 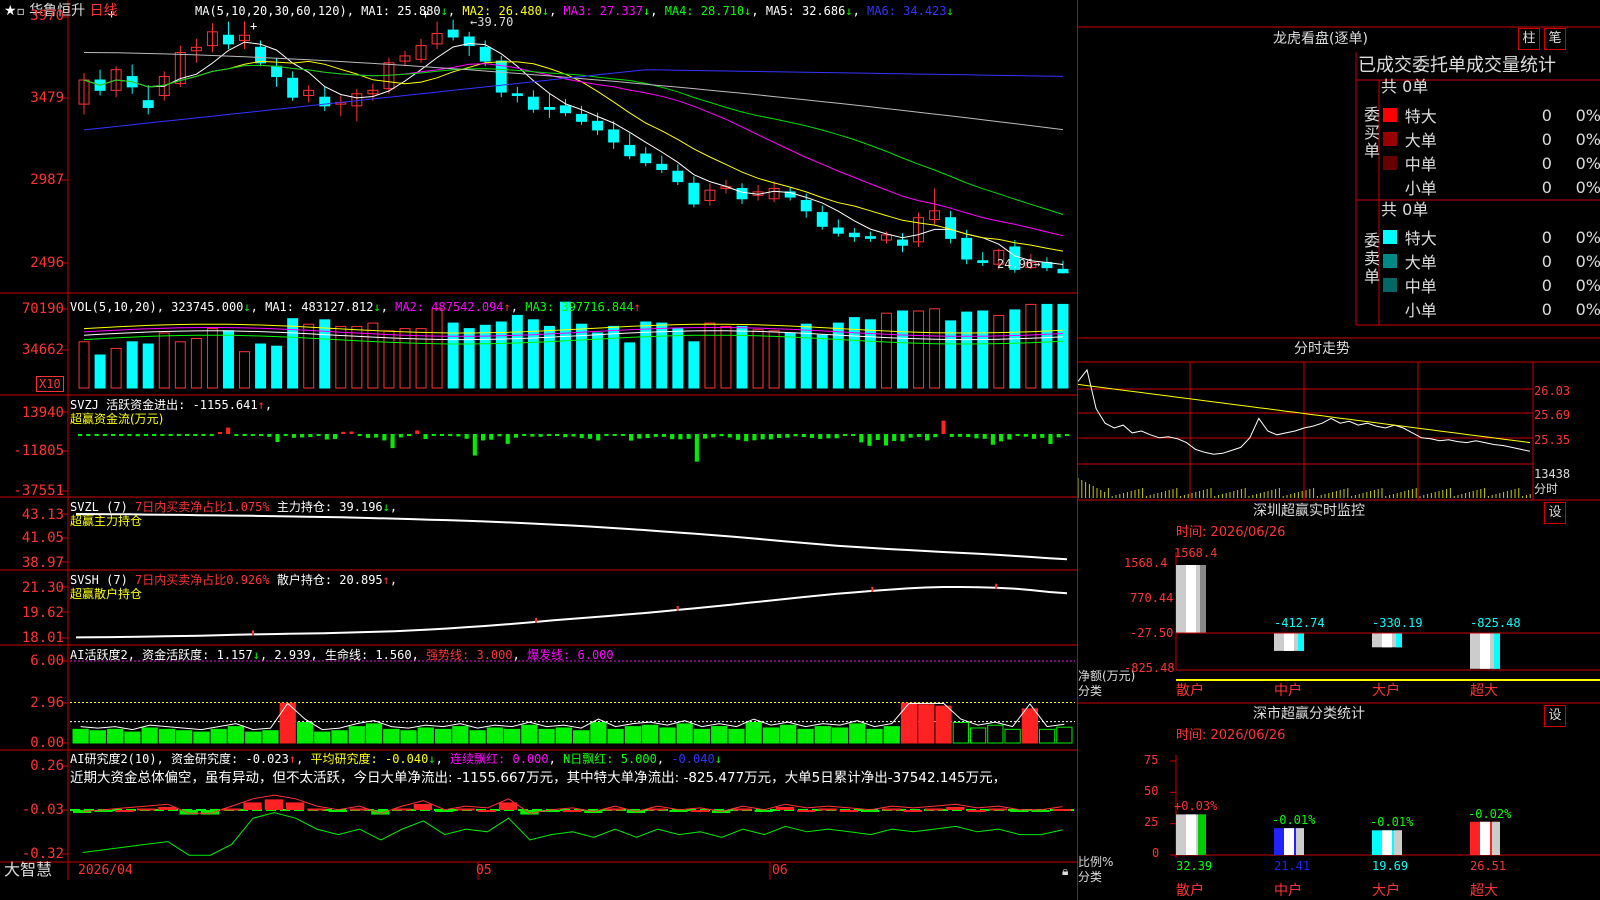 I want to click on vol-legend-item-1: 323745.000, so click(x=207, y=307).